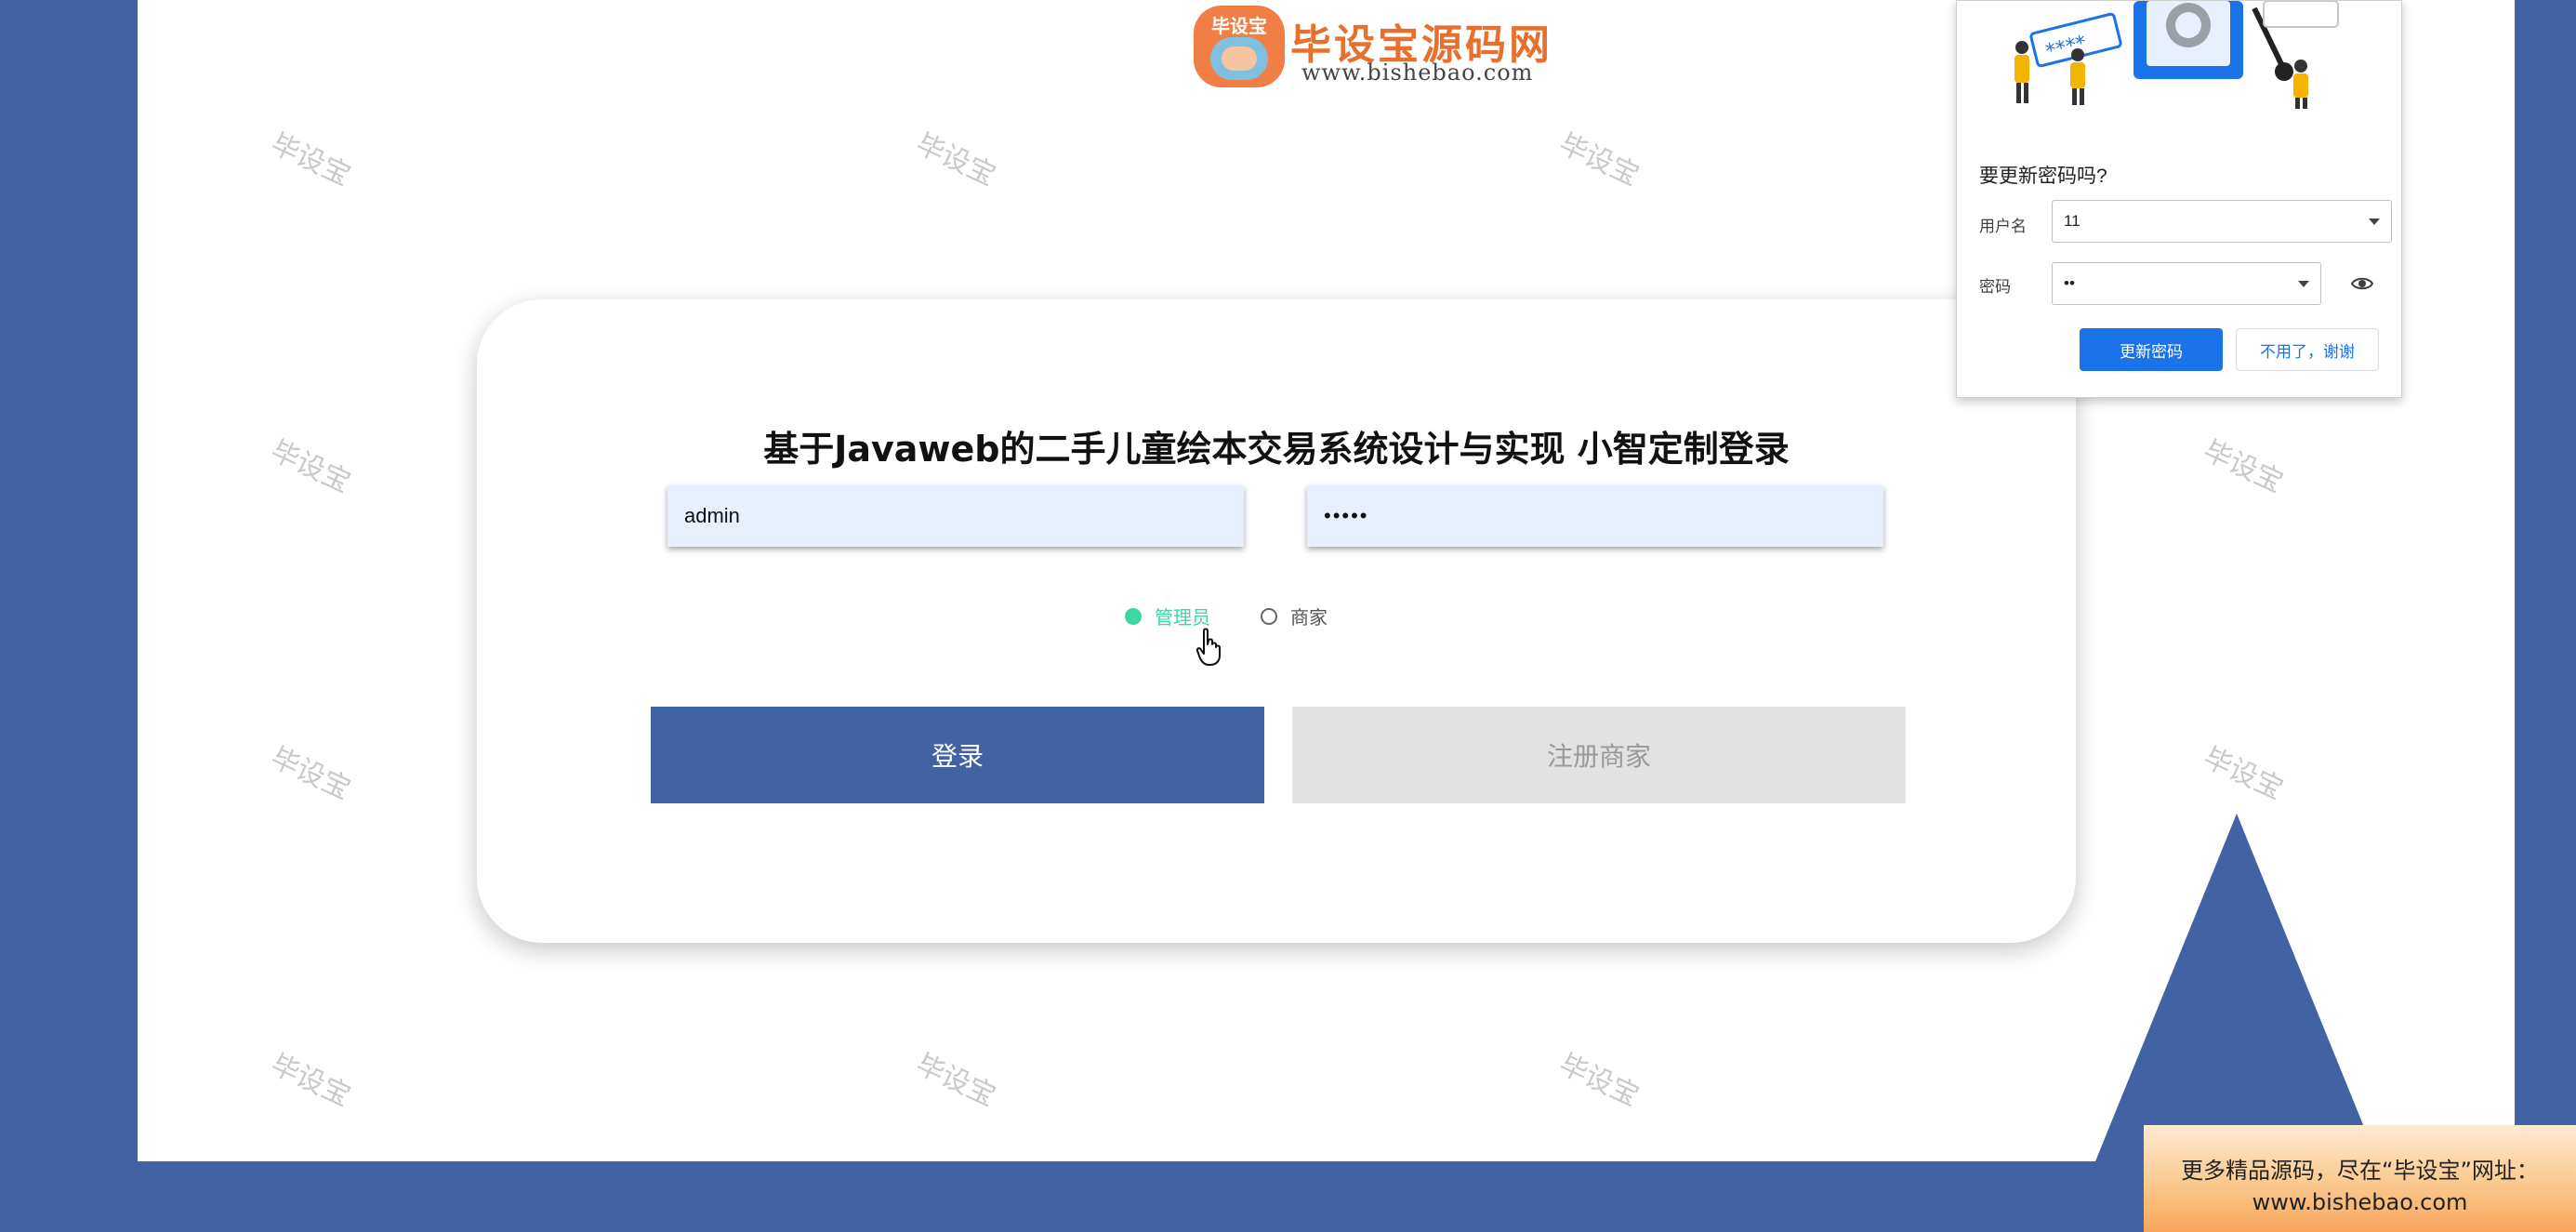 Image resolution: width=2576 pixels, height=1232 pixels. I want to click on password-illustration-icon: ****, so click(2177, 55).